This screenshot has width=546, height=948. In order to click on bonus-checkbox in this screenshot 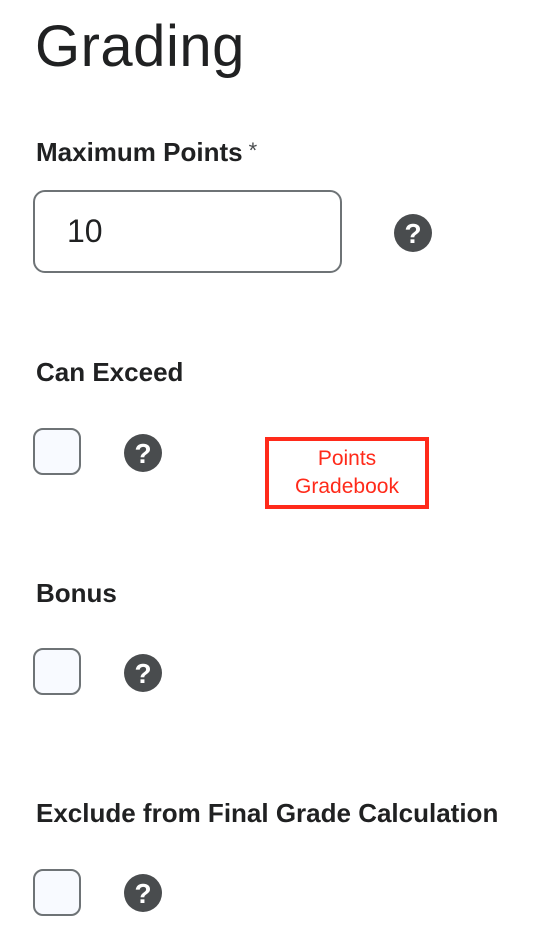, I will do `click(57, 671)`.